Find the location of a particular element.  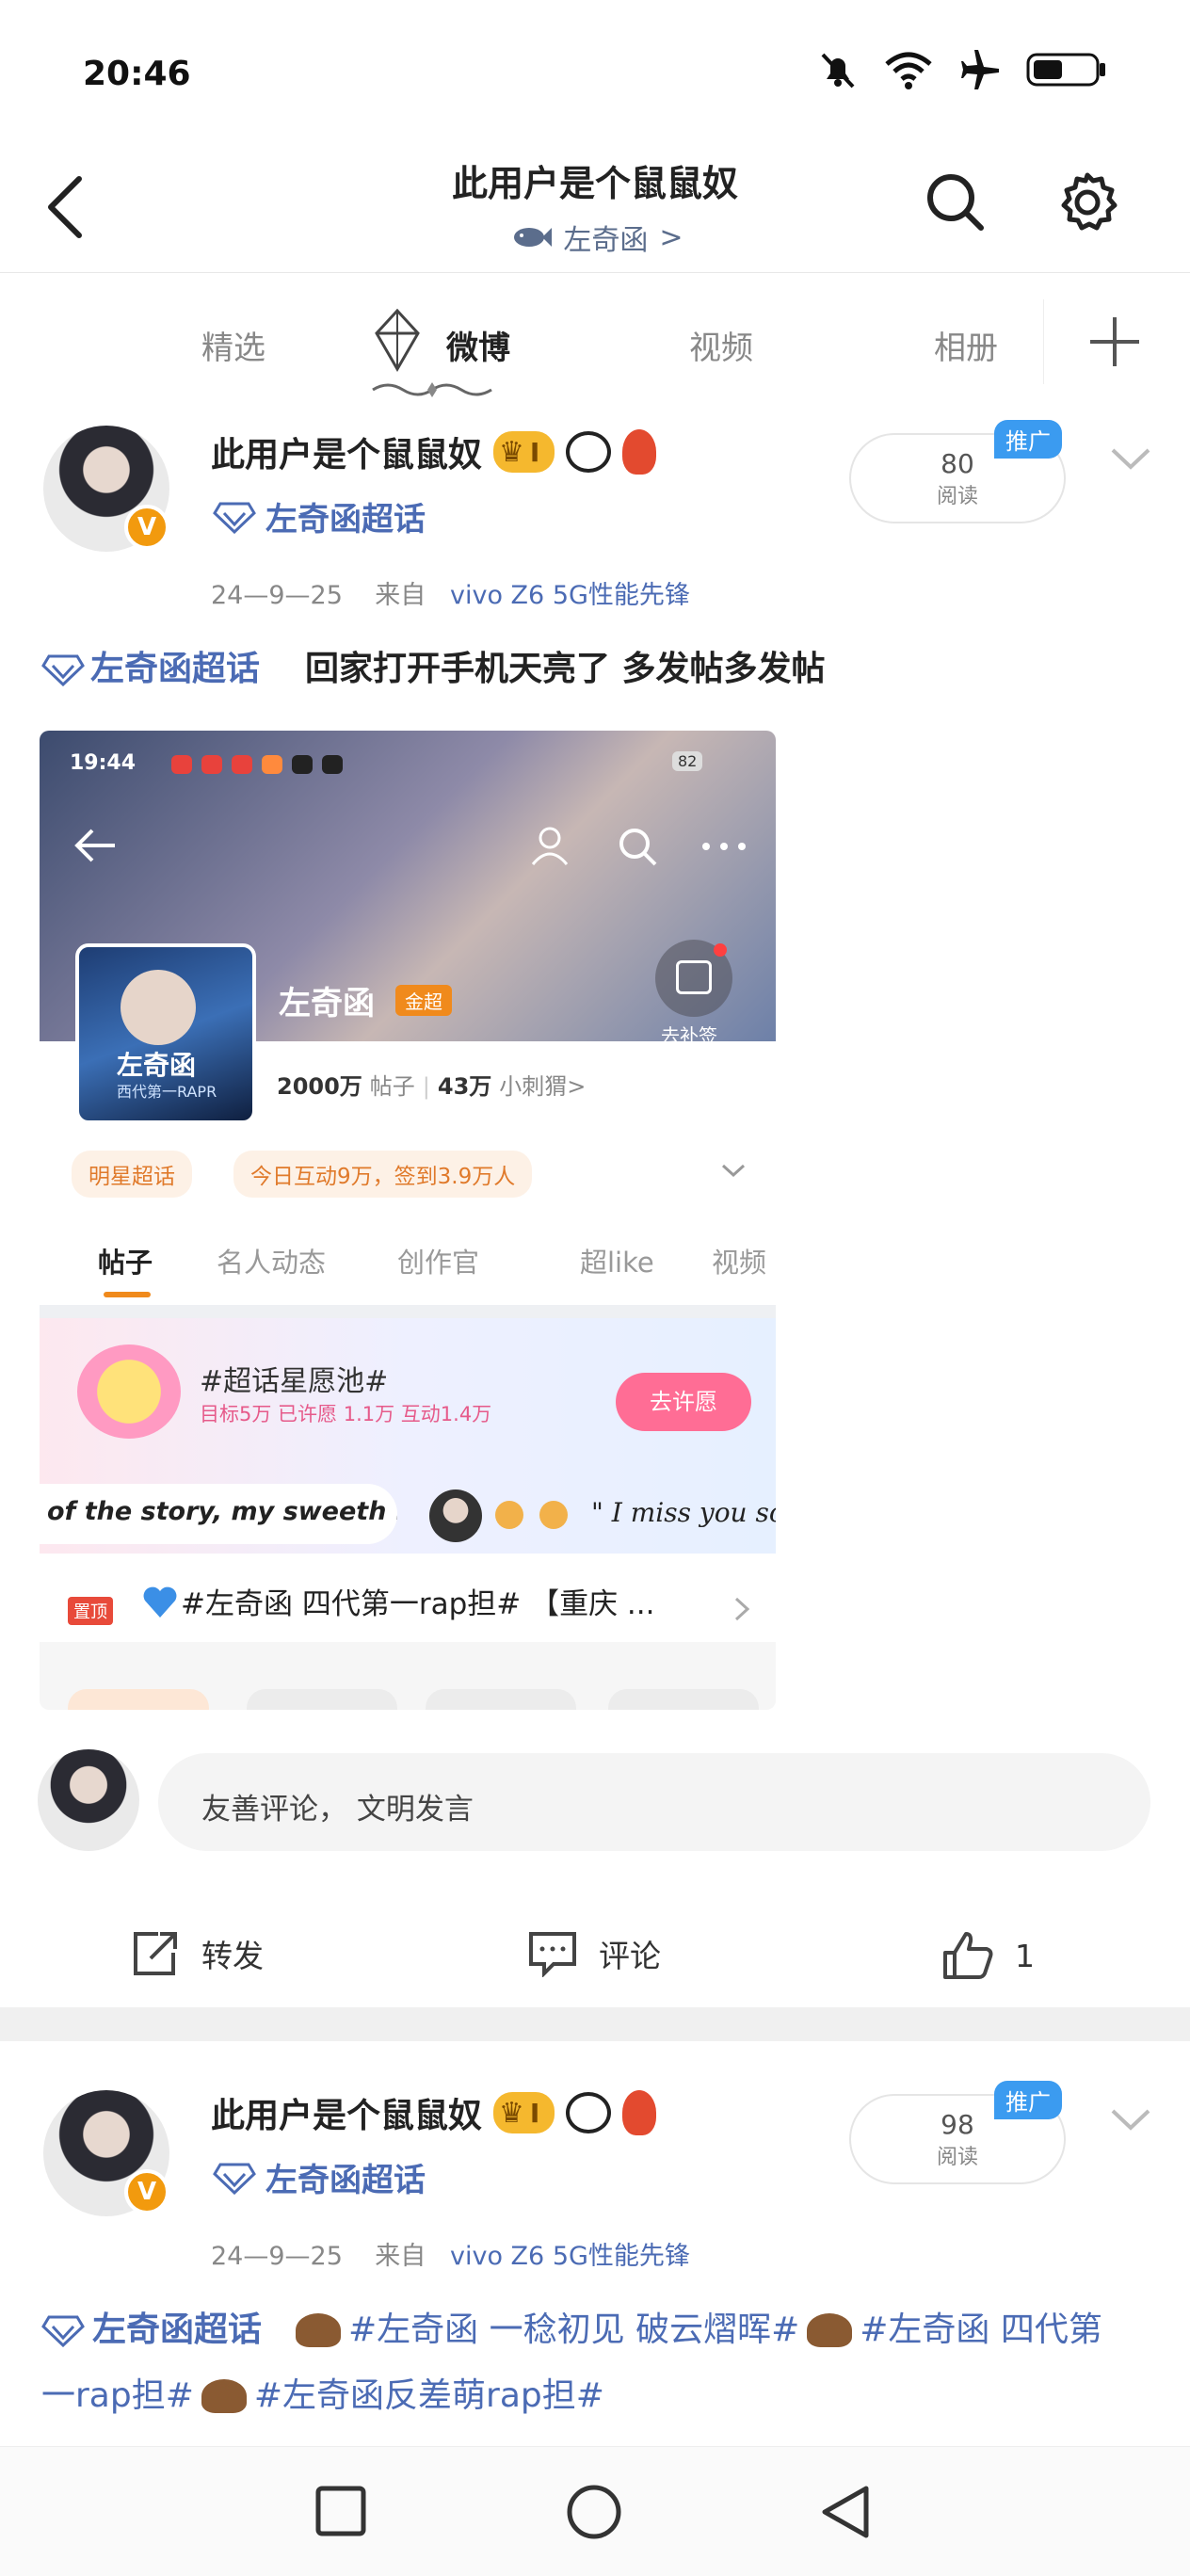

panda-icon is located at coordinates (589, 2112).